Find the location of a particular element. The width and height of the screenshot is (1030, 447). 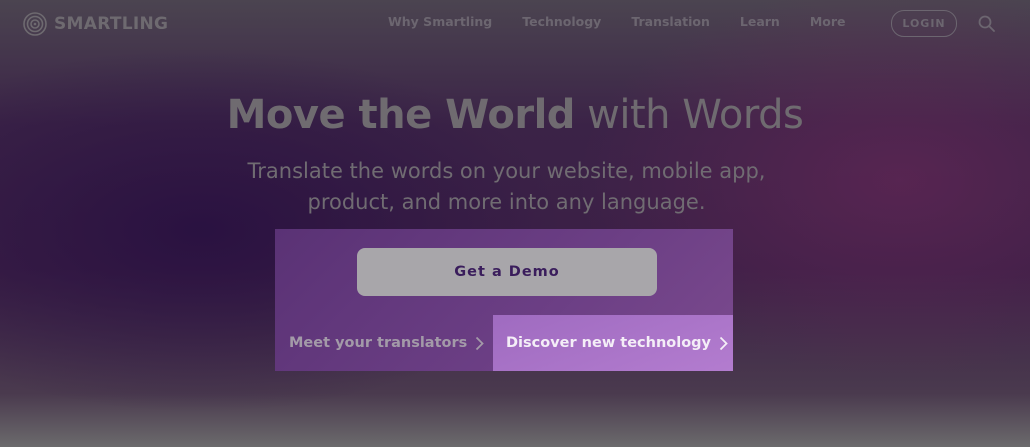

discover-technology-label: Discover new technology is located at coordinates (609, 343).